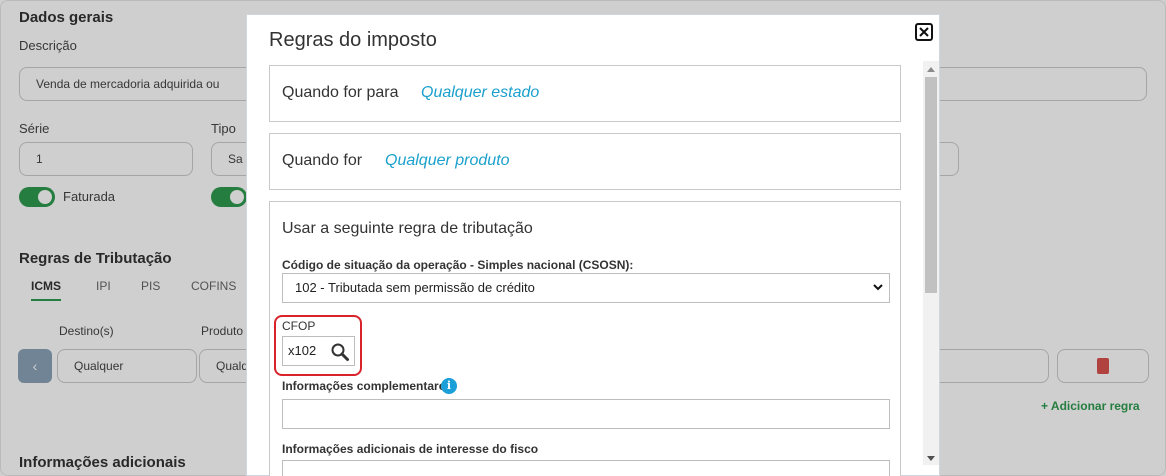  I want to click on card-destino: Quando for para Qualquer estado, so click(585, 93).